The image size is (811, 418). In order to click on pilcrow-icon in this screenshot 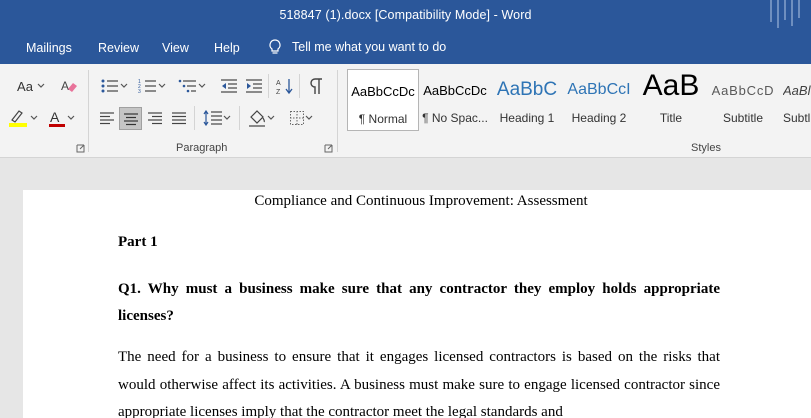, I will do `click(316, 86)`.